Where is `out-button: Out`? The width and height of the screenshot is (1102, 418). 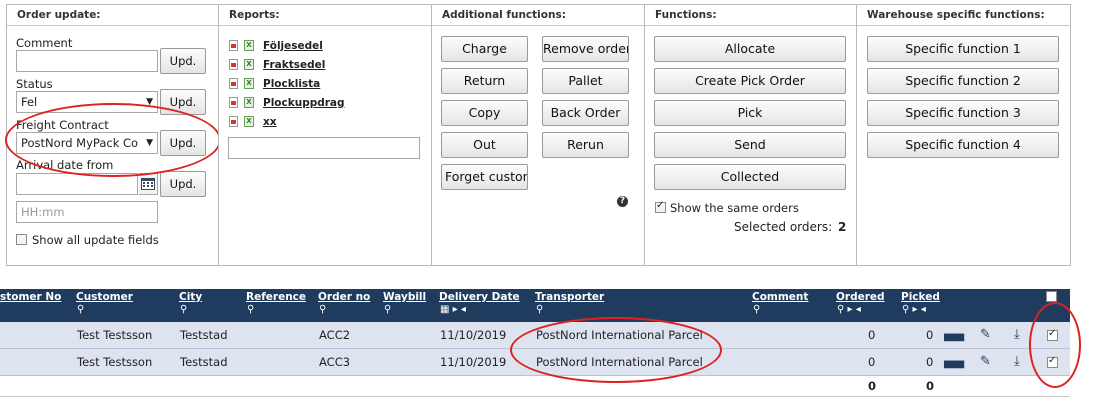 out-button: Out is located at coordinates (484, 145).